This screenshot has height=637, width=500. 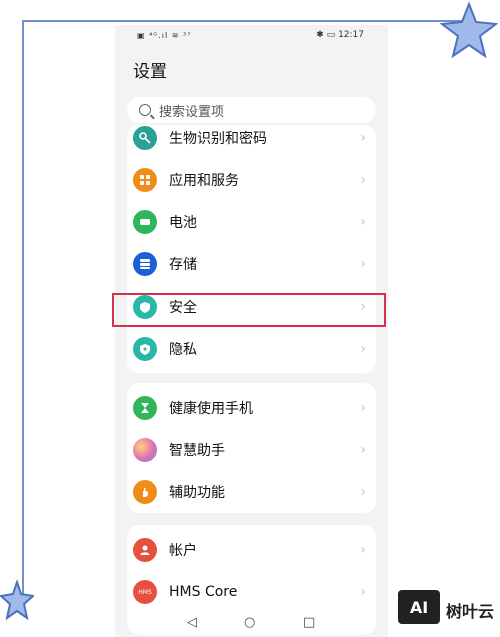 I want to click on list-item-label: 隐私, so click(x=183, y=350).